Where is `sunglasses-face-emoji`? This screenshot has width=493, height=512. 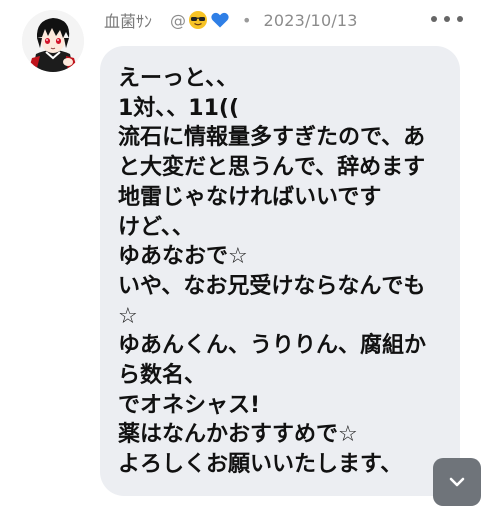 sunglasses-face-emoji is located at coordinates (198, 20).